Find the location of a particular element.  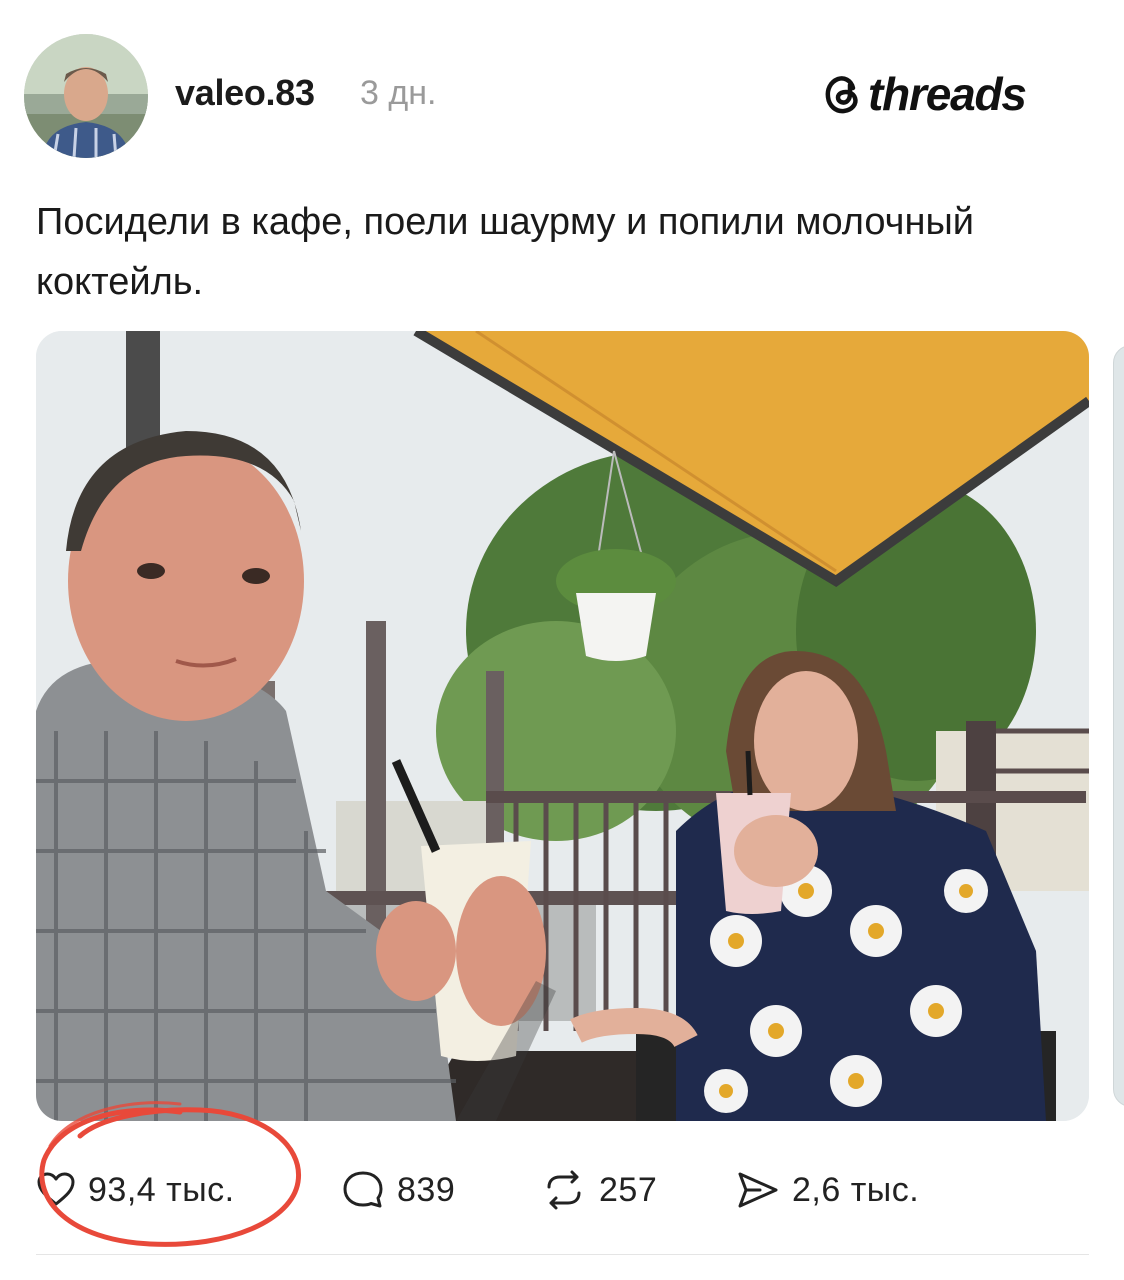

heart-icon is located at coordinates (56, 1190).